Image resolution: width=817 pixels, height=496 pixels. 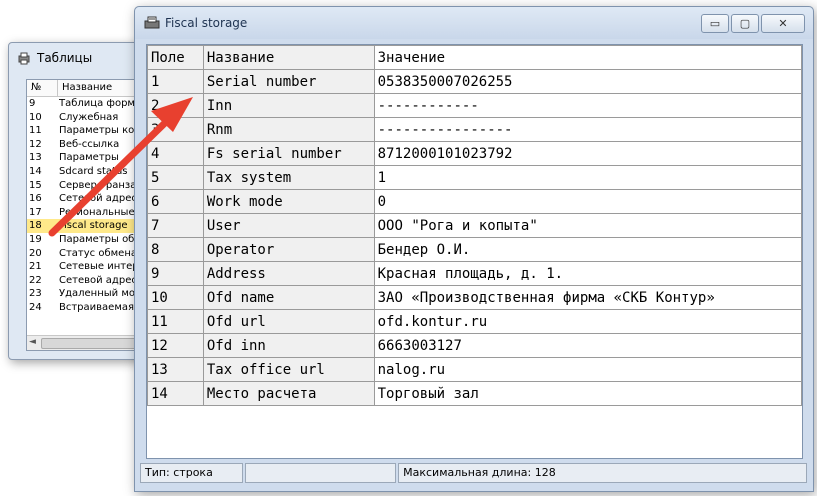 What do you see at coordinates (587, 153) in the screenshot?
I see `value-cell: 8712000101023792` at bounding box center [587, 153].